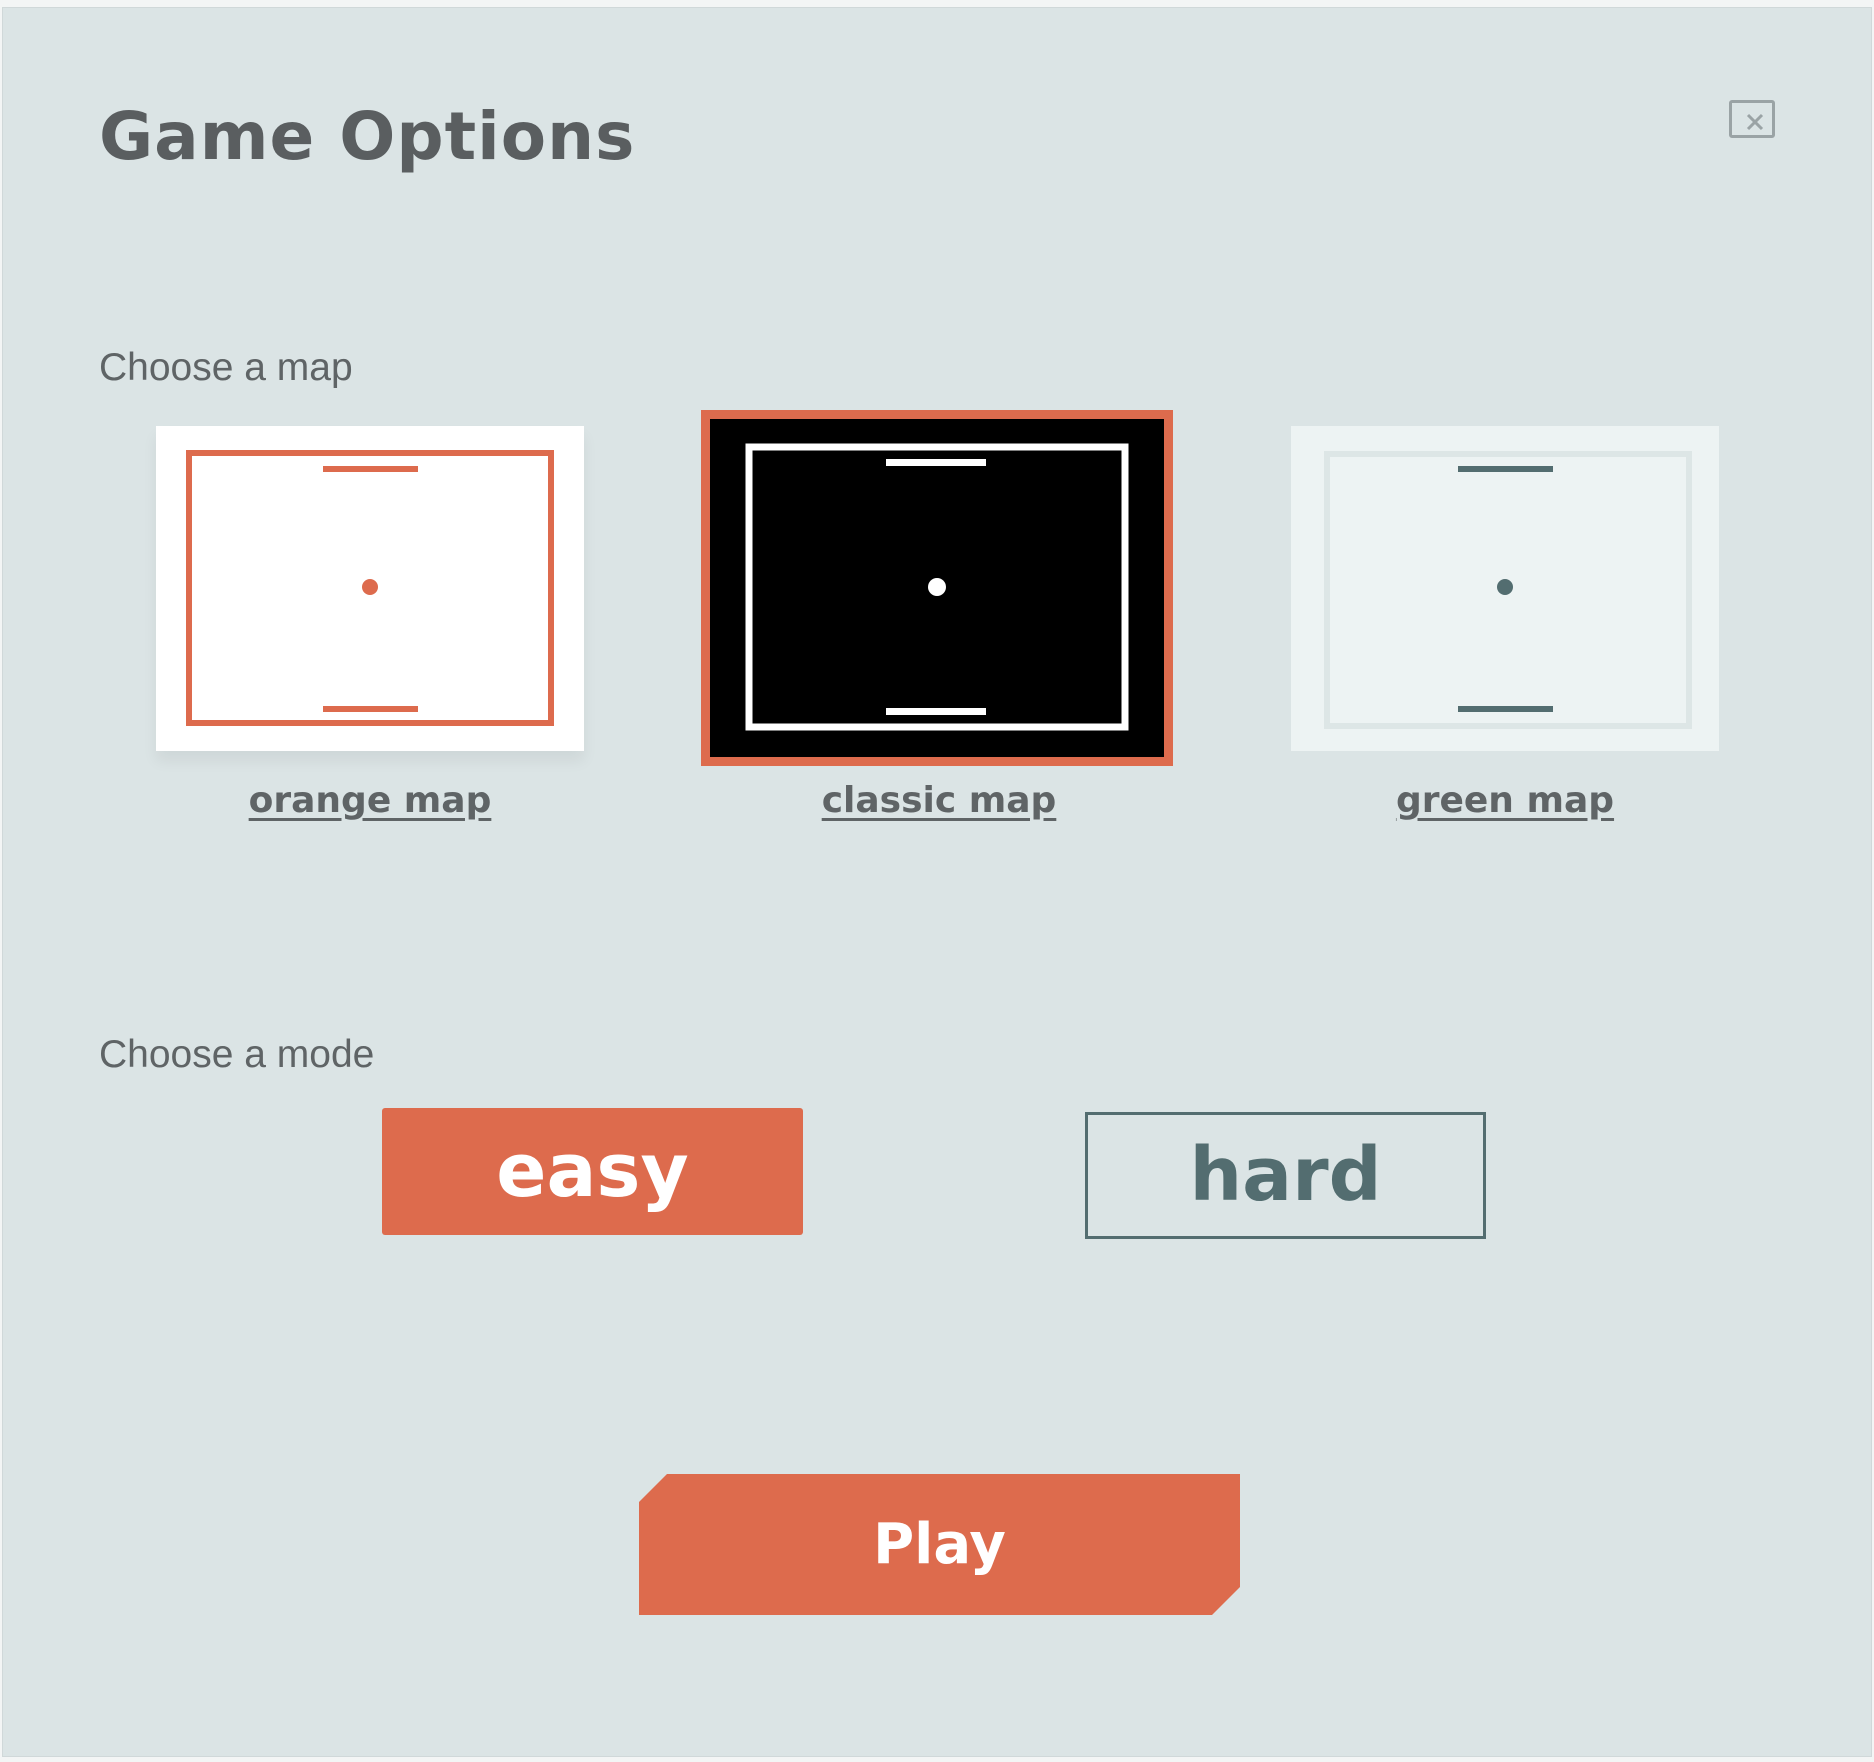  Describe the element at coordinates (1285, 1175) in the screenshot. I see `mode-hard-button: hard` at that location.